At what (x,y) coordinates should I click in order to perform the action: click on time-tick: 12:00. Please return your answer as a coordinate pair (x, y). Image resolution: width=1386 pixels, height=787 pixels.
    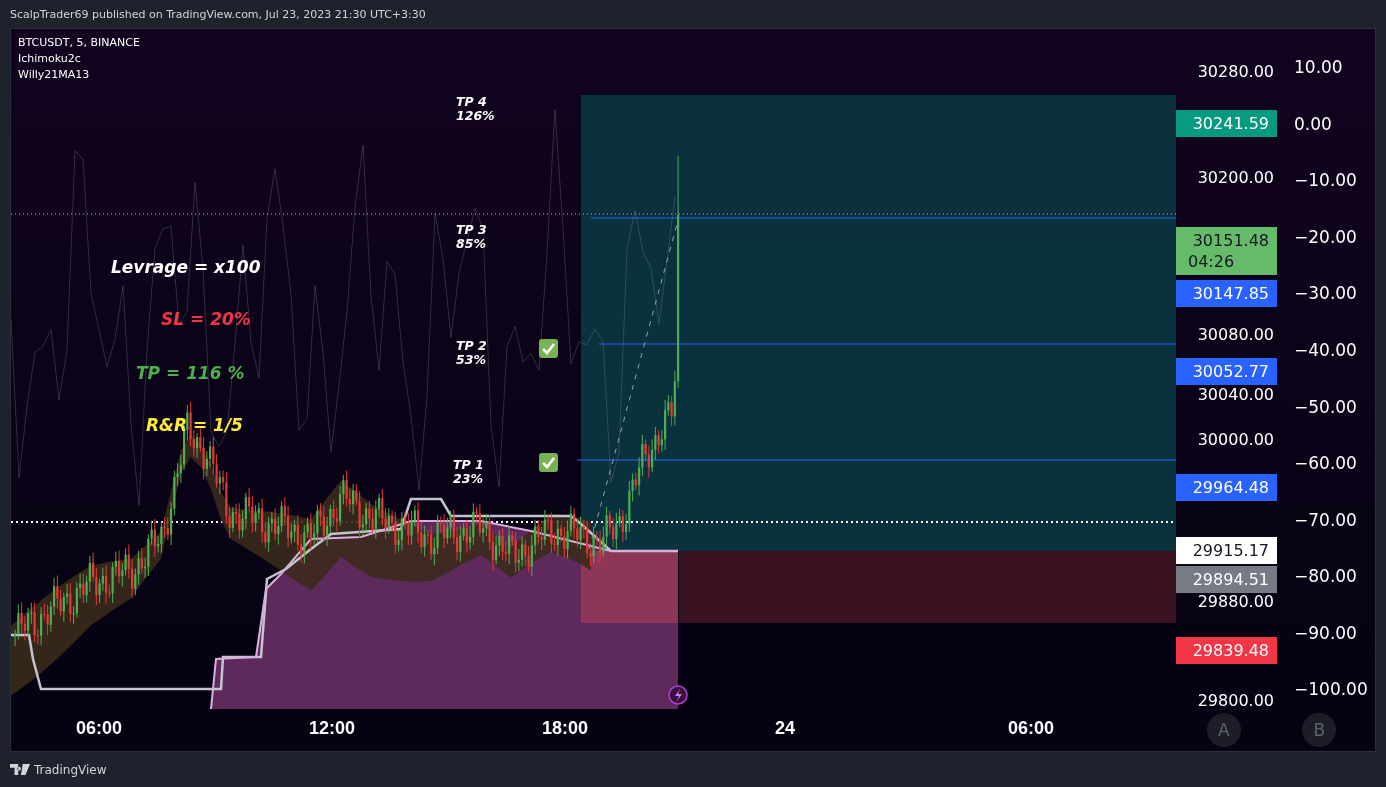
    Looking at the image, I should click on (332, 728).